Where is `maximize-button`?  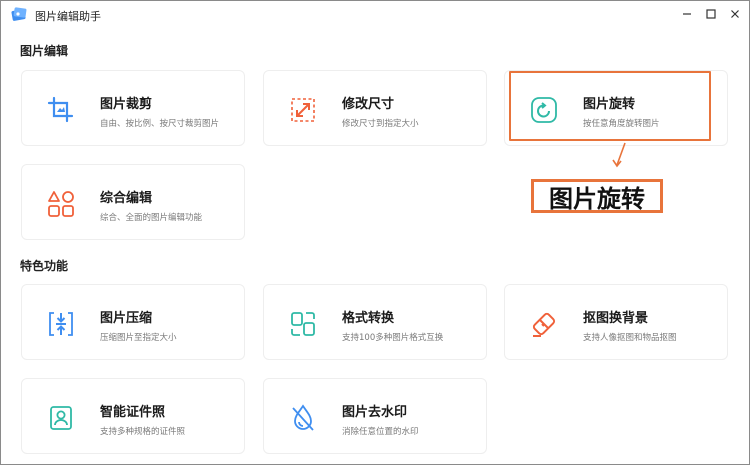 maximize-button is located at coordinates (711, 14).